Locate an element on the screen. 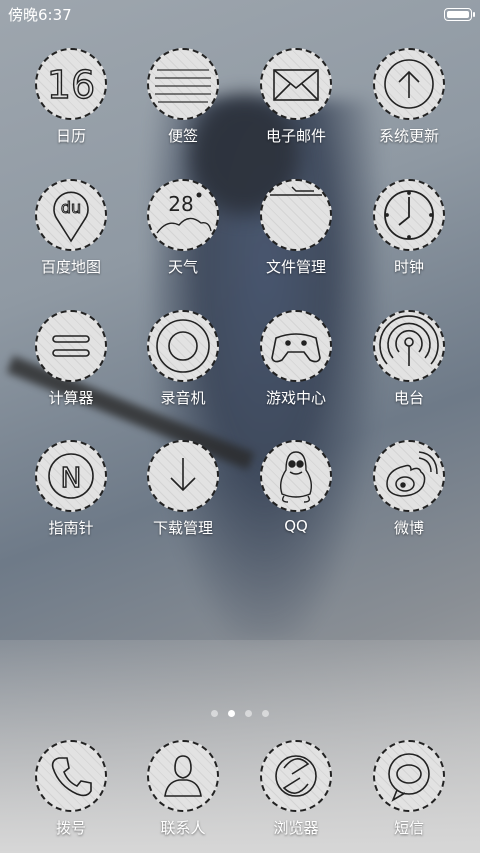 This screenshot has height=853, width=480. baidu-map-icon: du is located at coordinates (71, 215).